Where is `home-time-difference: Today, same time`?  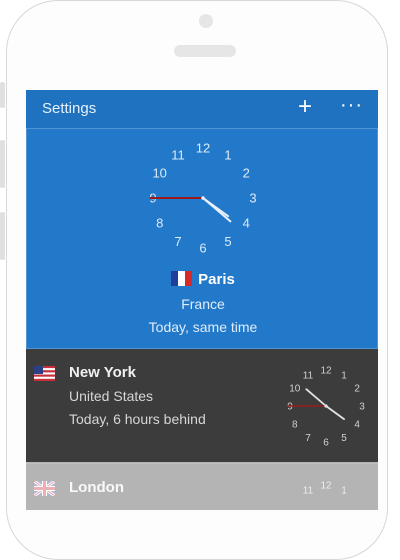 home-time-difference: Today, same time is located at coordinates (203, 327).